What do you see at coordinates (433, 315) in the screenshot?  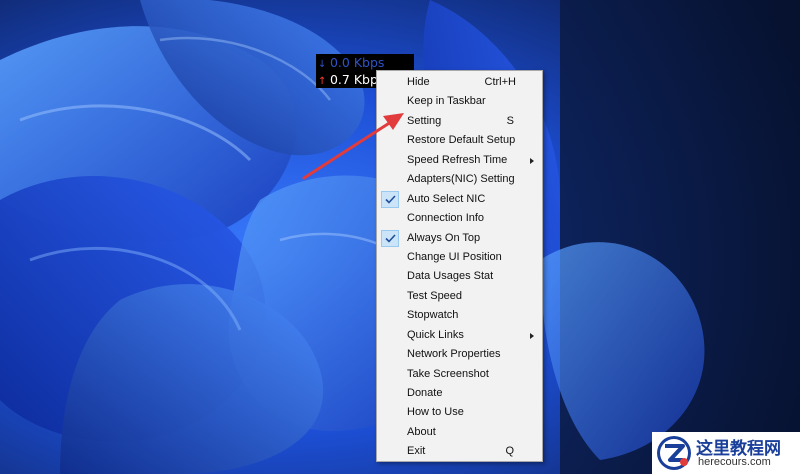 I see `menu-item-label: Stopwatch` at bounding box center [433, 315].